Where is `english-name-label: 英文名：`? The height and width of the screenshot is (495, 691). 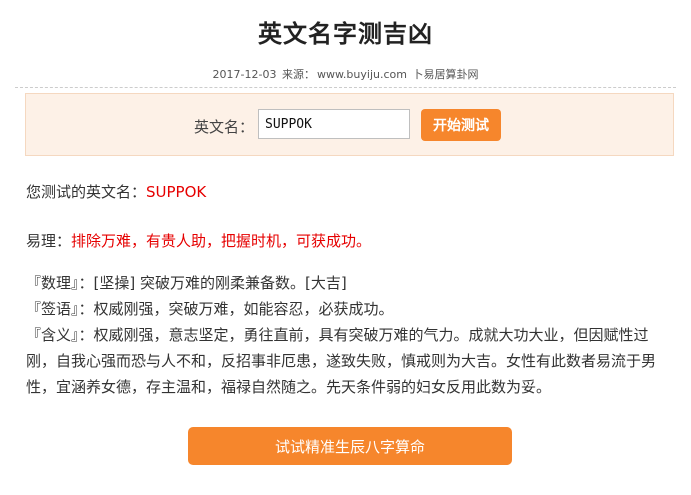
english-name-label: 英文名： is located at coordinates (224, 127).